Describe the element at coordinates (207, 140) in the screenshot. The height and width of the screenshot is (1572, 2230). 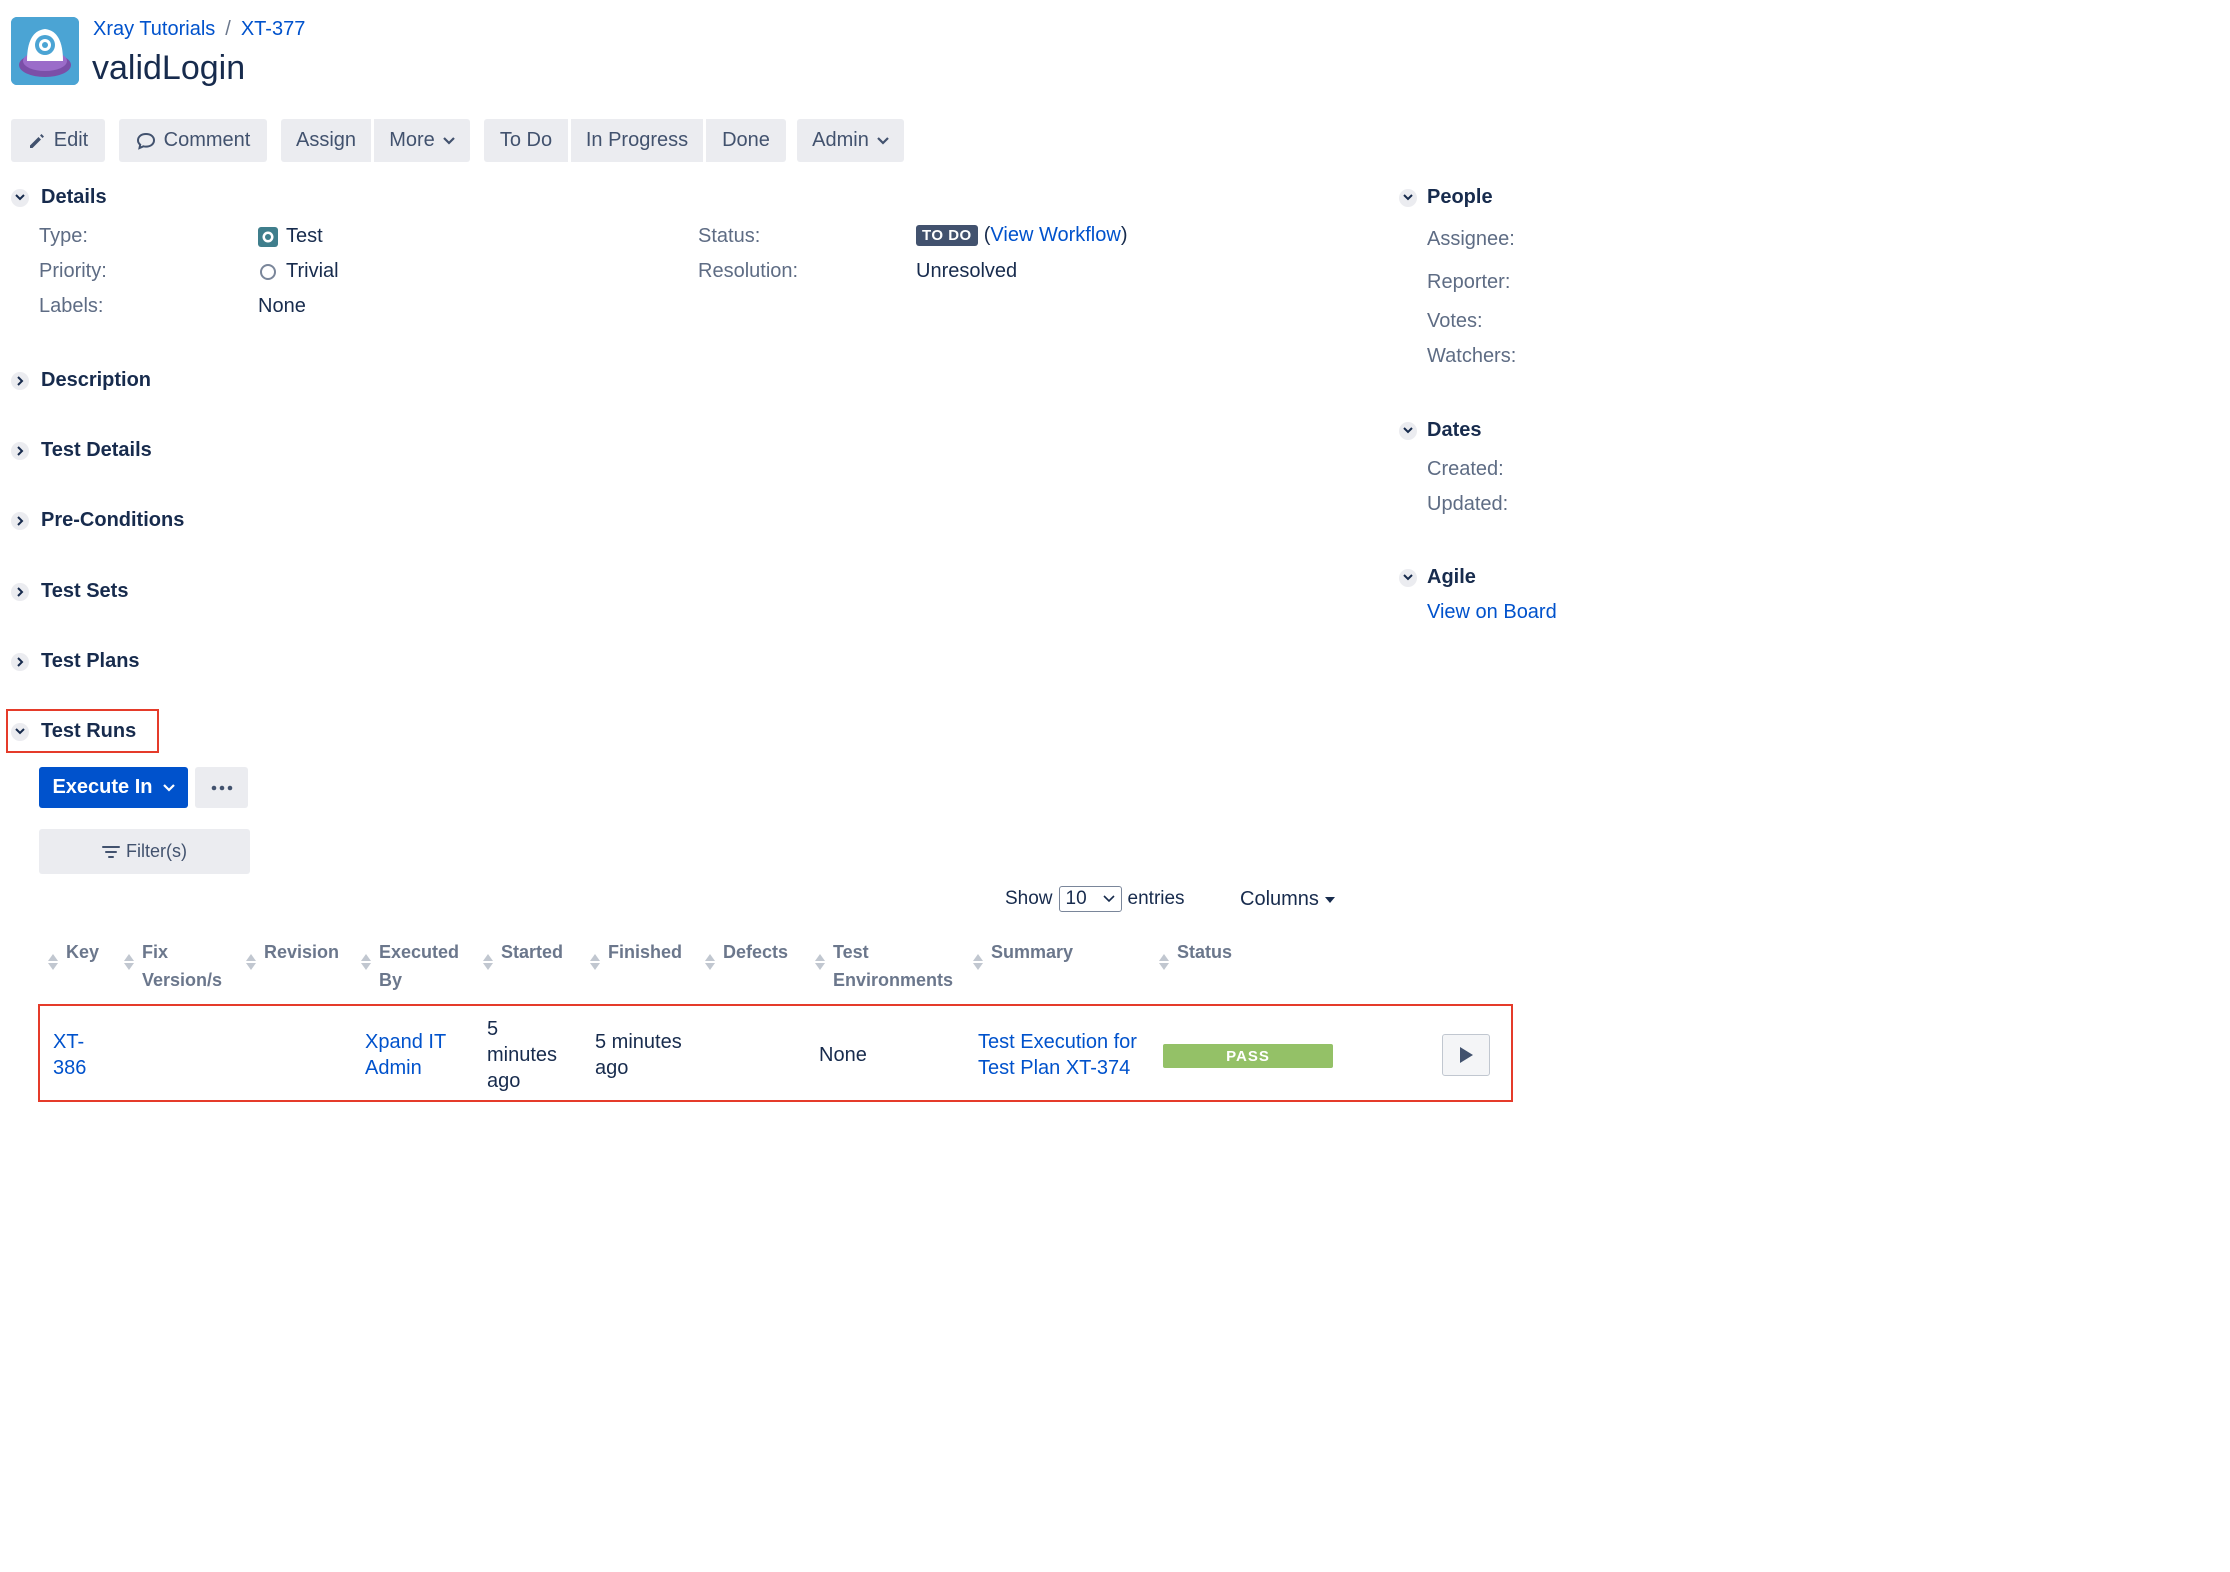
I see `comment-button-label: Comment` at that location.